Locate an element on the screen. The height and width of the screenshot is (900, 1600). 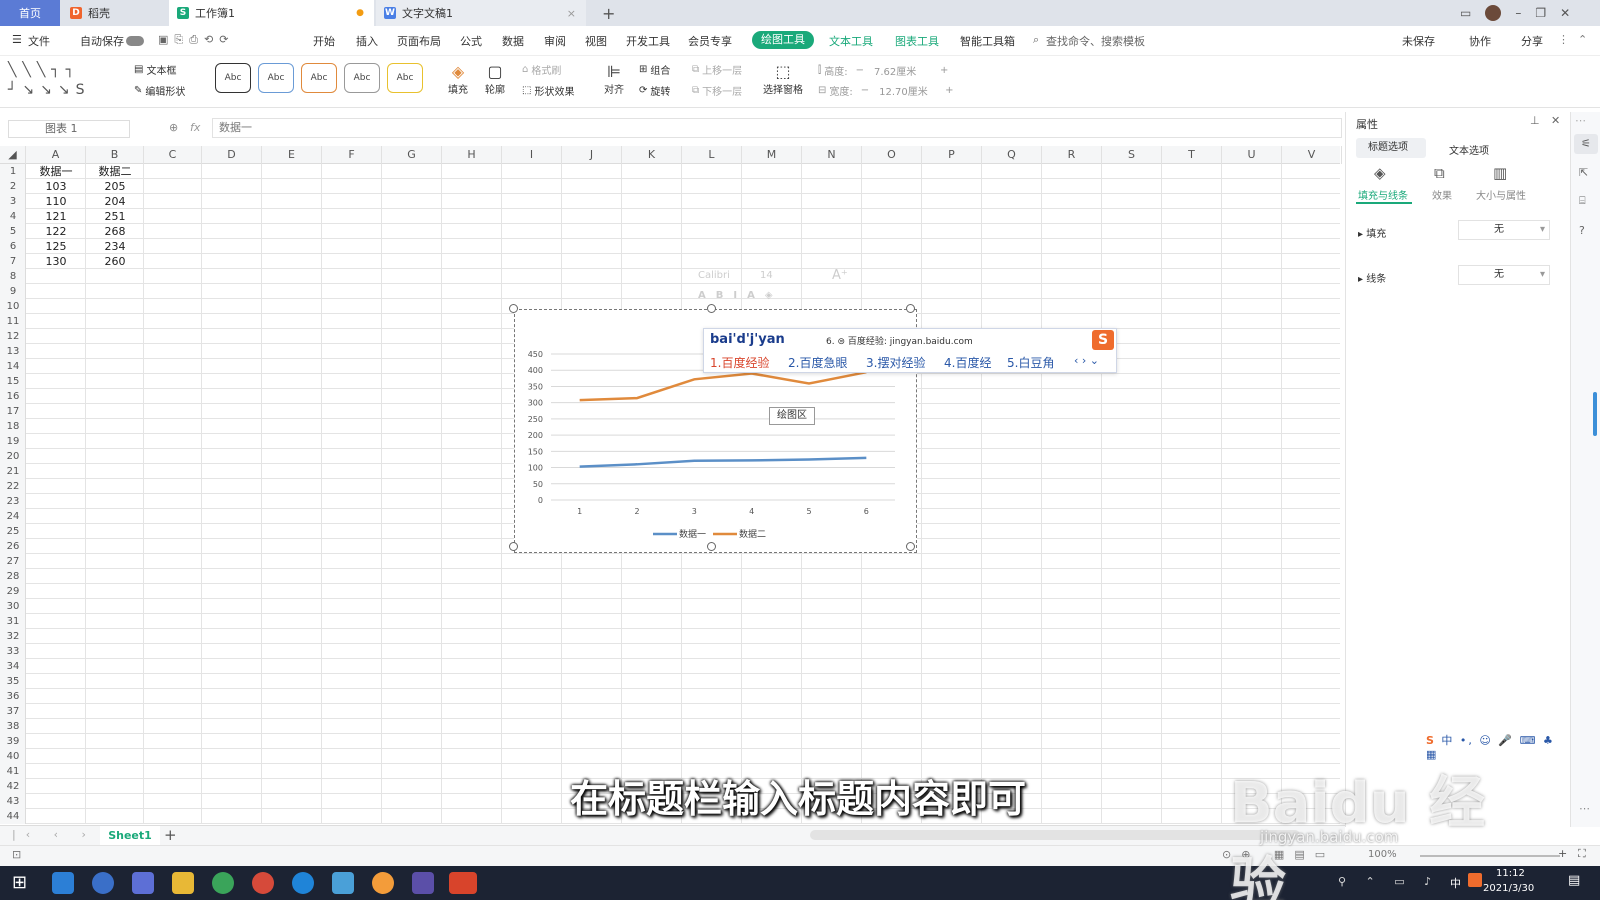
table-cell: 122 is located at coordinates (56, 231).